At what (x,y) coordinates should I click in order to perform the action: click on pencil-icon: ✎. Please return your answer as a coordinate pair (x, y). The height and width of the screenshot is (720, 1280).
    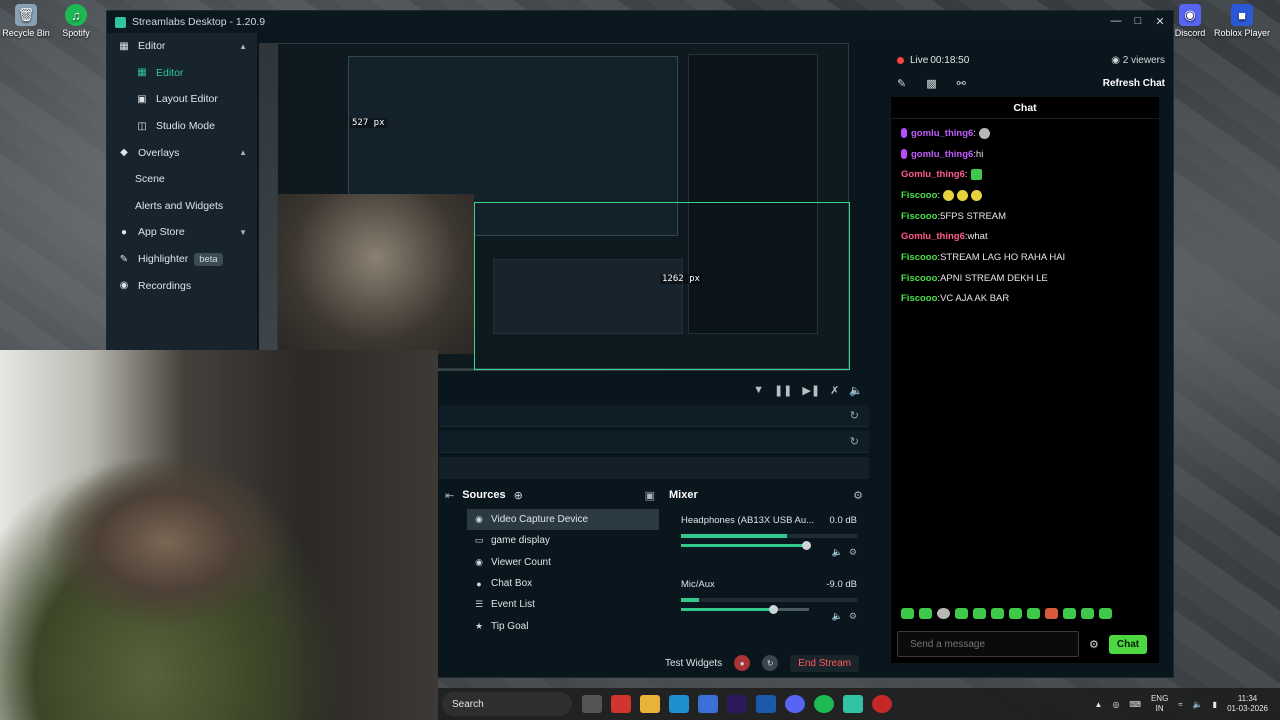
    Looking at the image, I should click on (901, 83).